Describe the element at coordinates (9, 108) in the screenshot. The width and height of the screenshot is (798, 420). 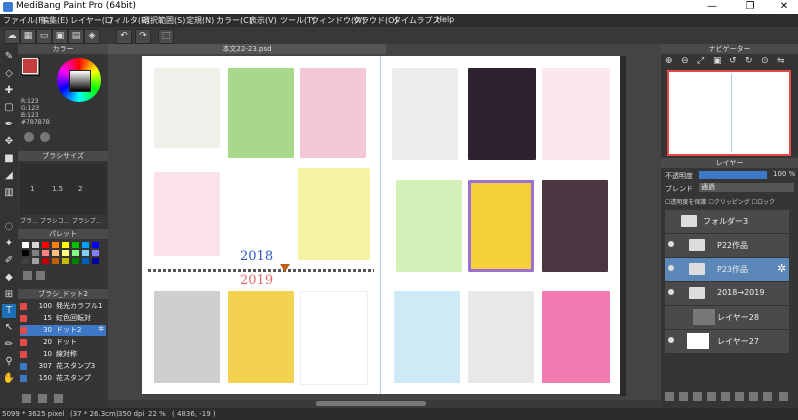
I see `rect-tool-icon: ▢` at that location.